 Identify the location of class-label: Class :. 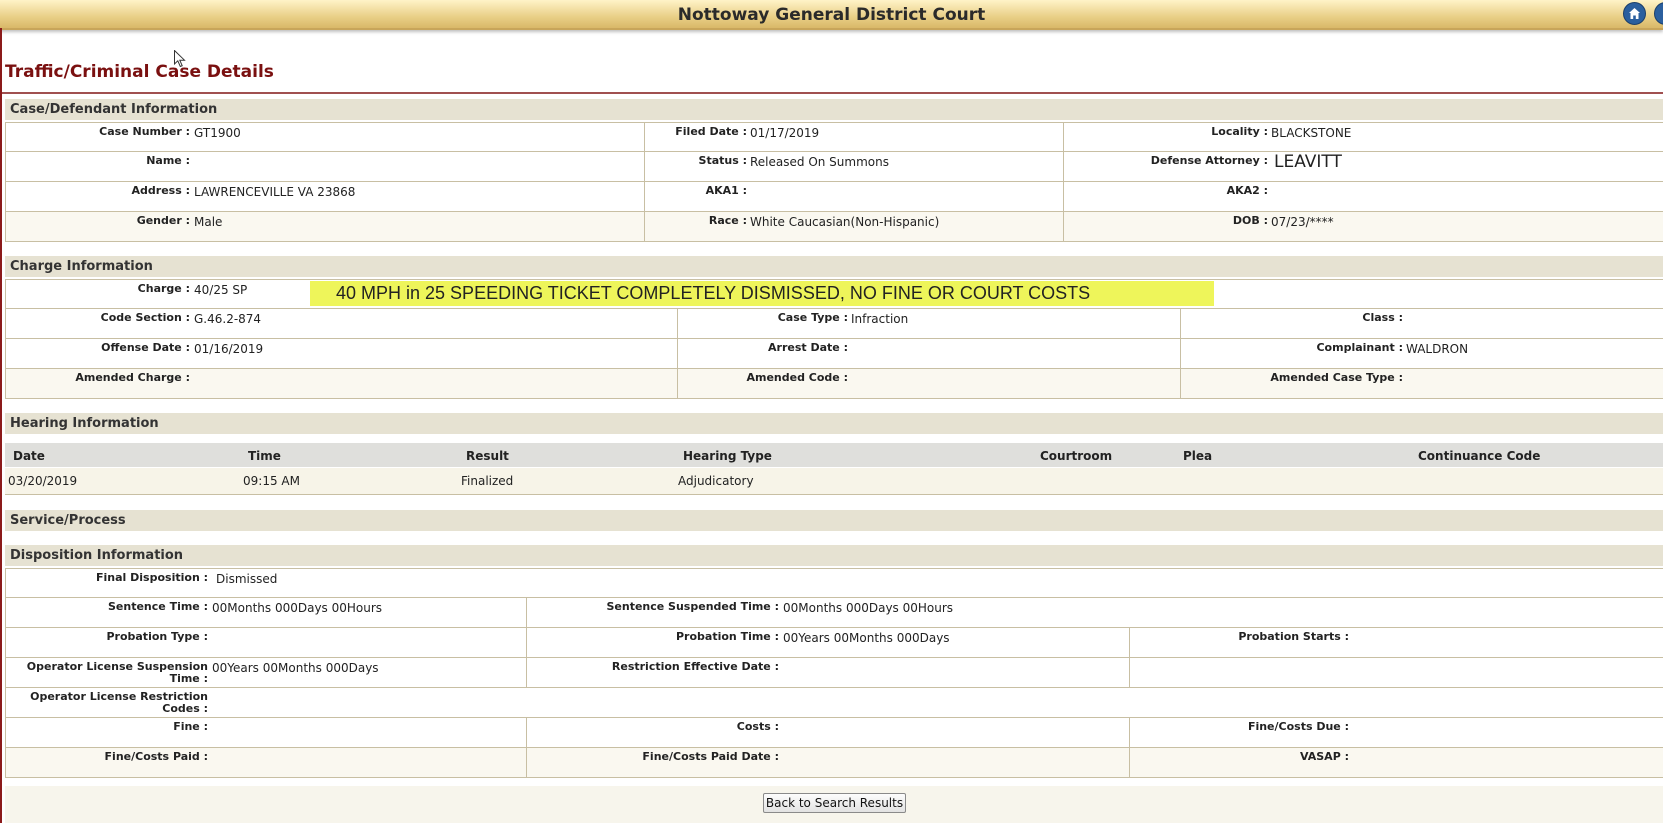
(1382, 317).